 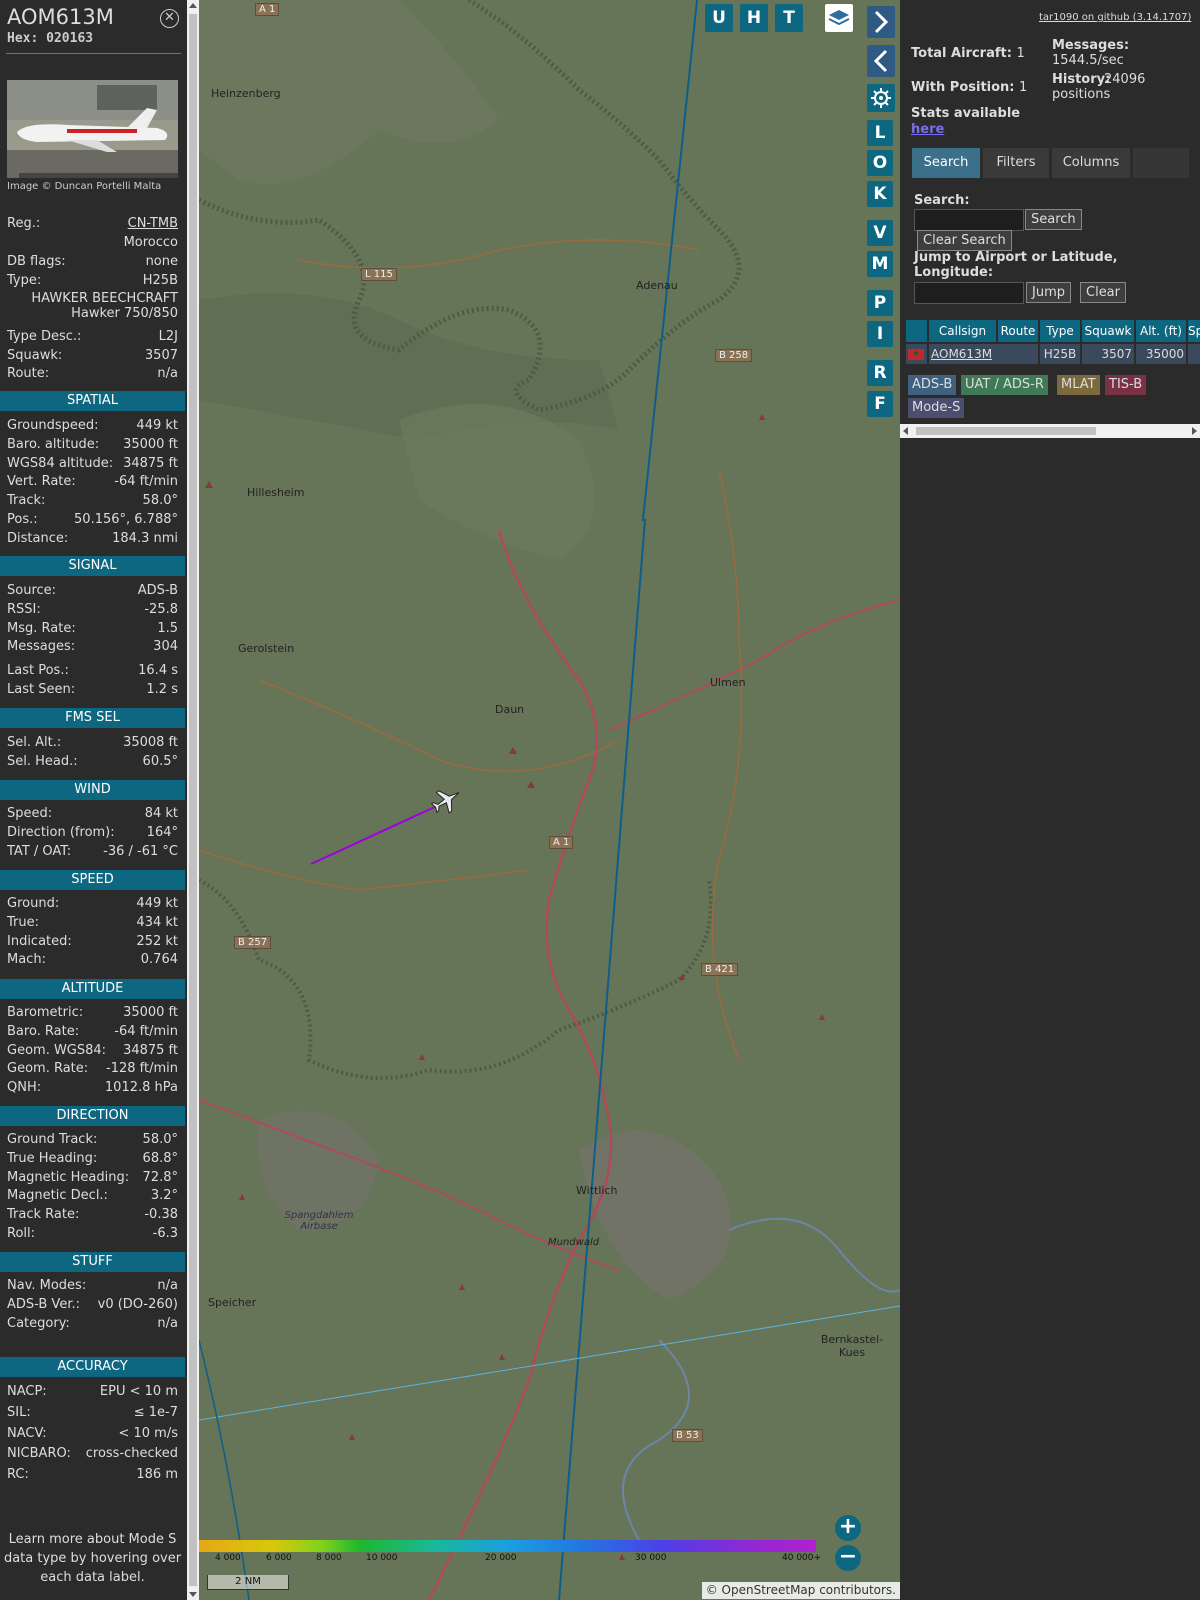 I want to click on legend-modes: Mode-S, so click(x=936, y=408).